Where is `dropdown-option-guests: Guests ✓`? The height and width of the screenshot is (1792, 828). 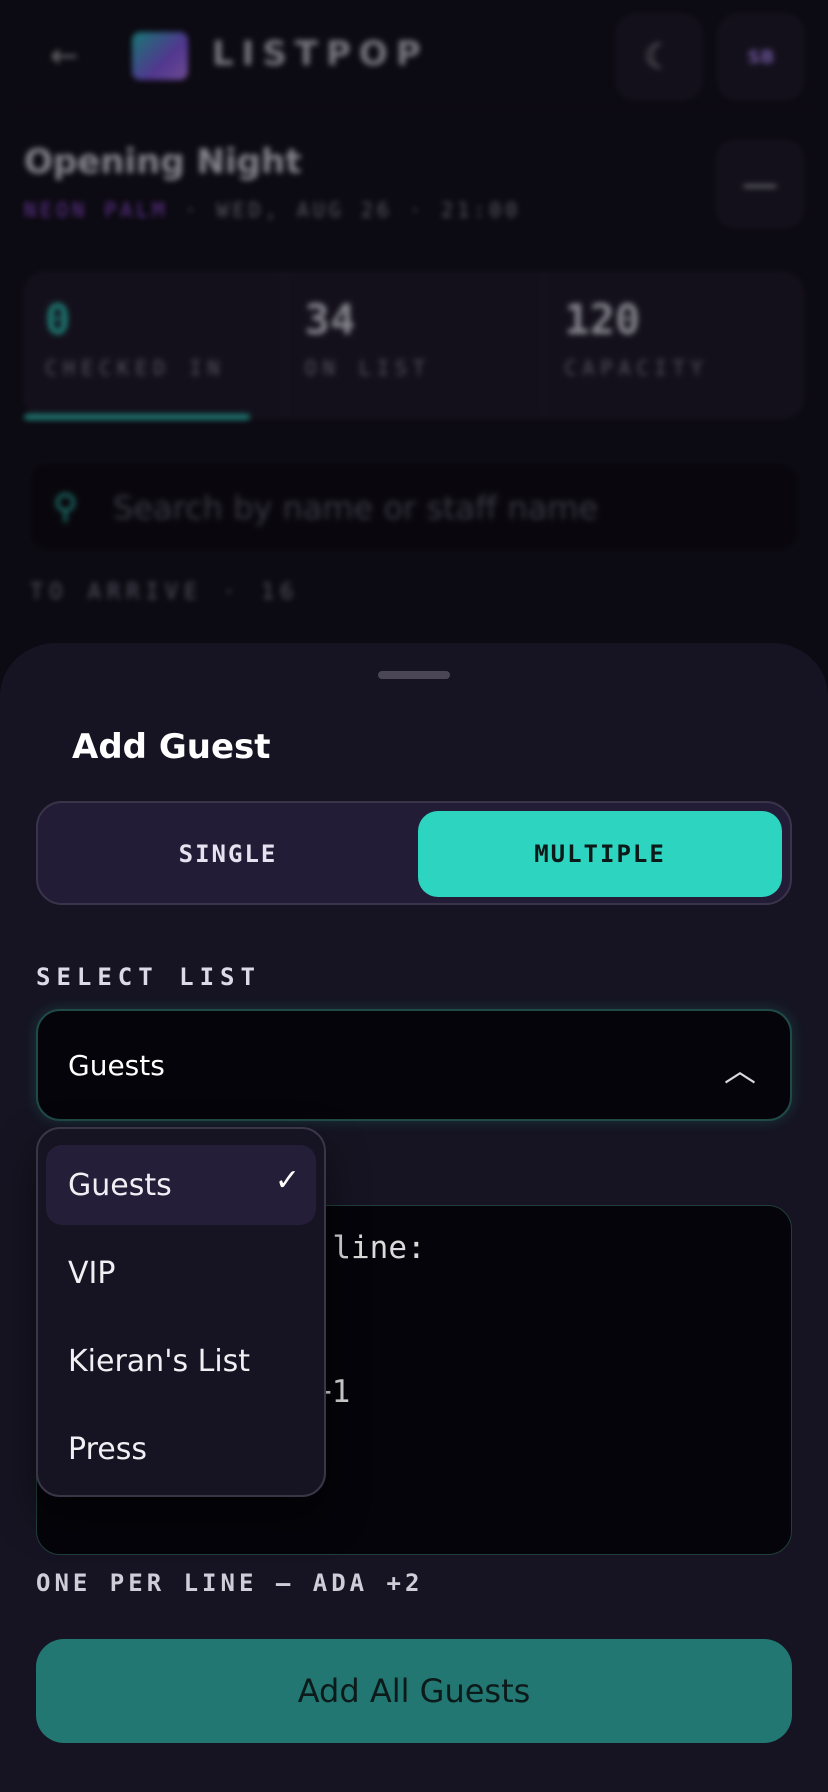 dropdown-option-guests: Guests ✓ is located at coordinates (181, 1185).